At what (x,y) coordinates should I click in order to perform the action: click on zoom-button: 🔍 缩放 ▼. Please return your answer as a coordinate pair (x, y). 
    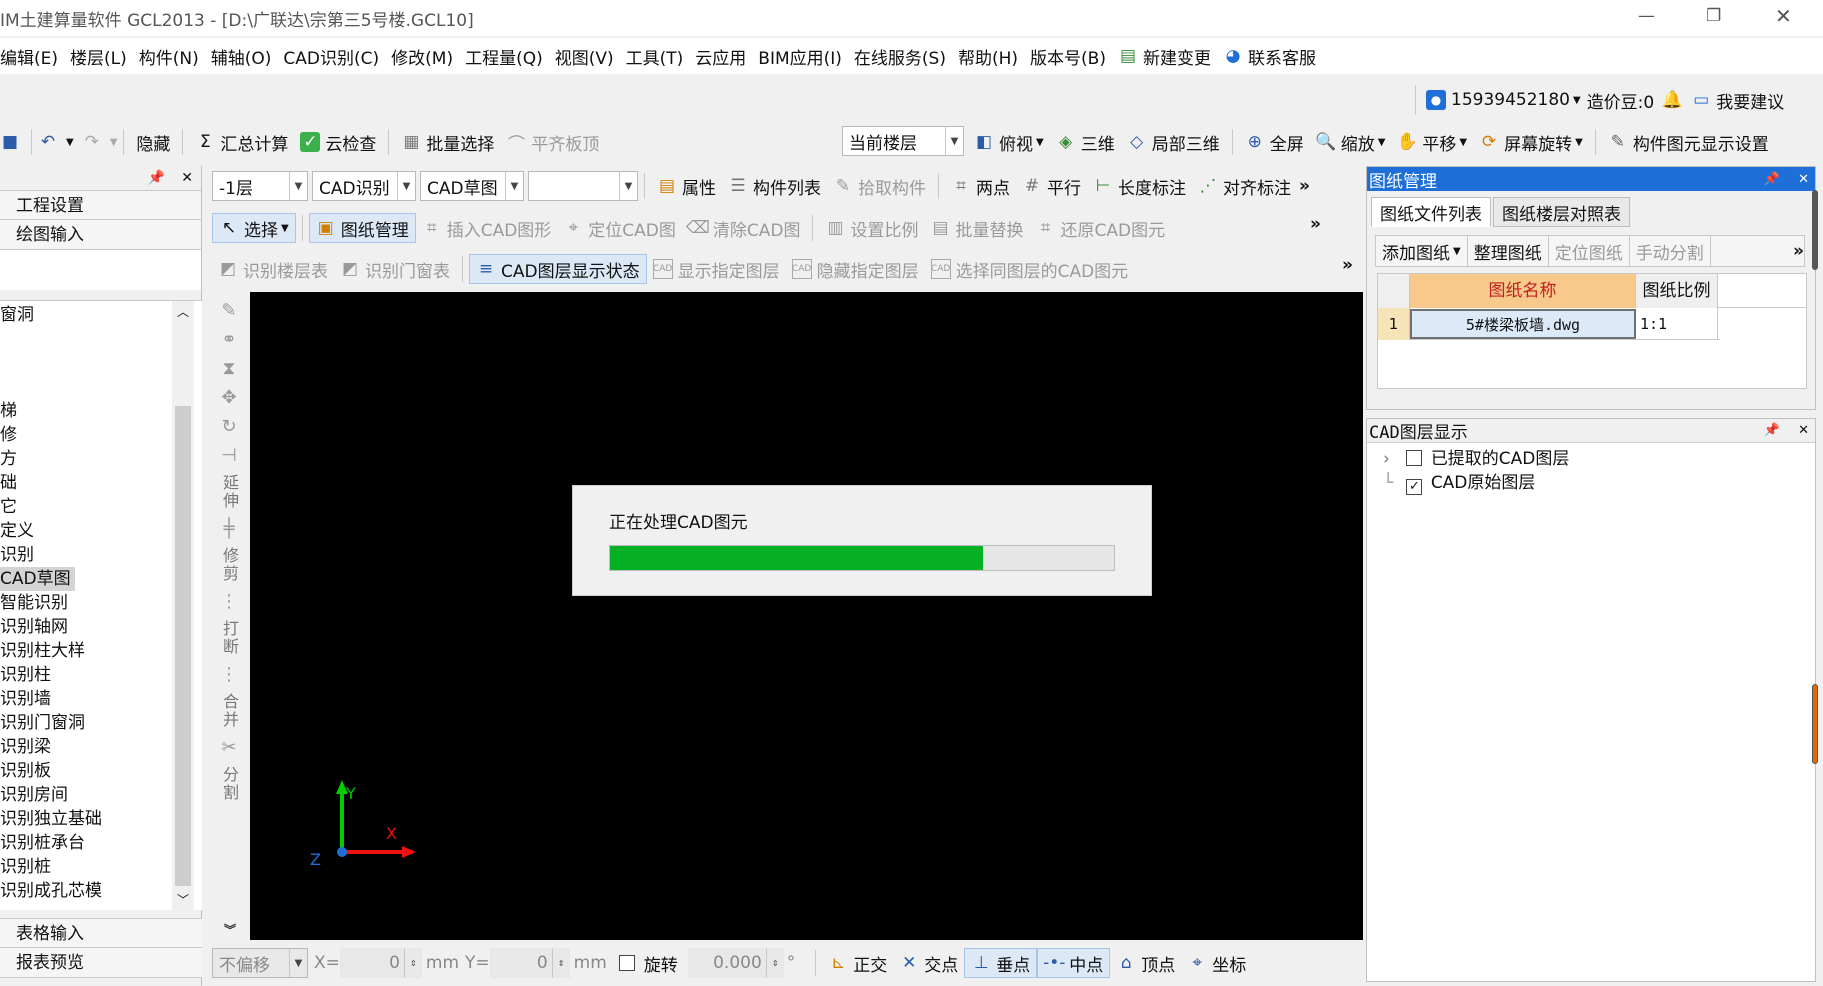
    Looking at the image, I should click on (1351, 142).